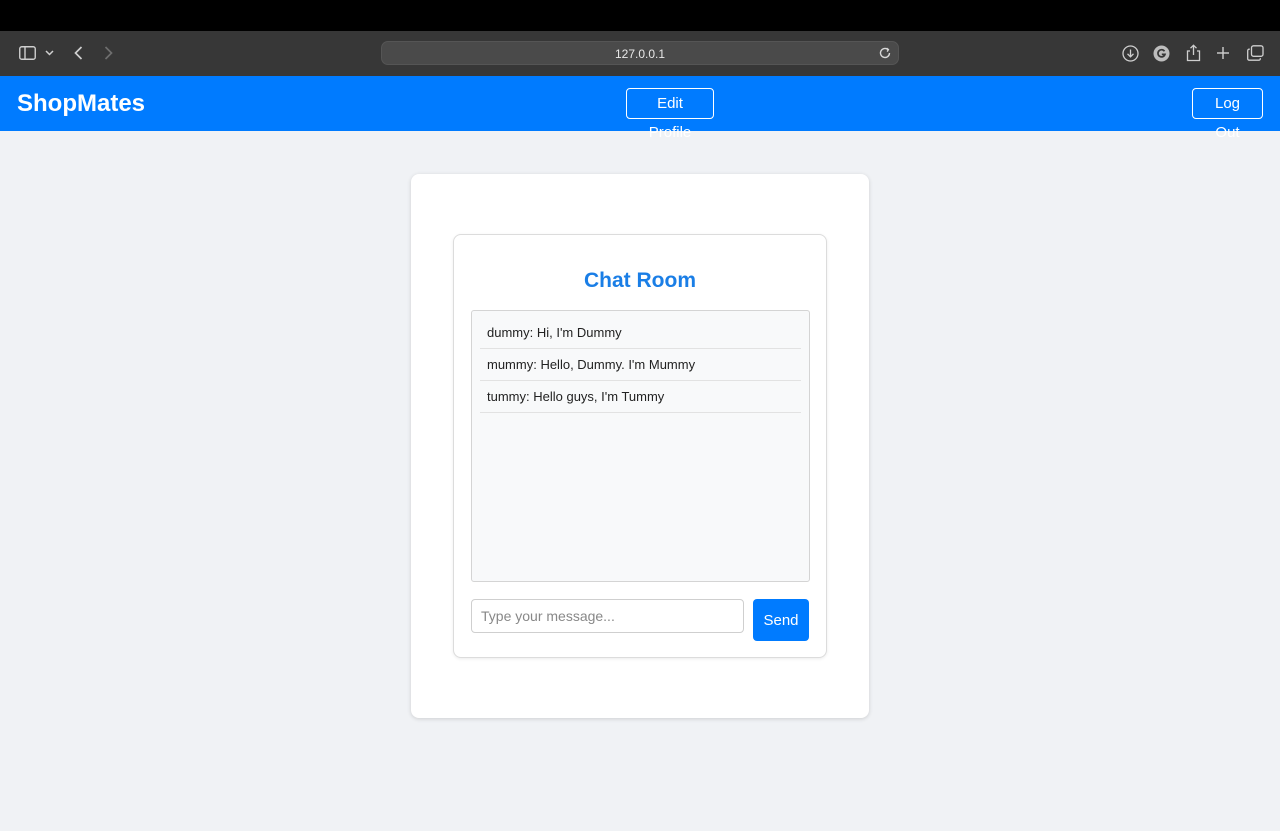 This screenshot has height=831, width=1280. I want to click on edit-profile-button: Edit Profile, so click(670, 114).